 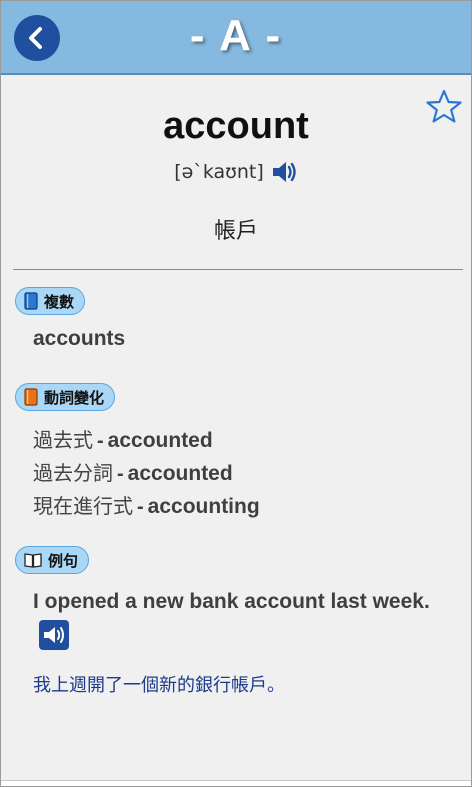 I want to click on headword: account, so click(x=236, y=126).